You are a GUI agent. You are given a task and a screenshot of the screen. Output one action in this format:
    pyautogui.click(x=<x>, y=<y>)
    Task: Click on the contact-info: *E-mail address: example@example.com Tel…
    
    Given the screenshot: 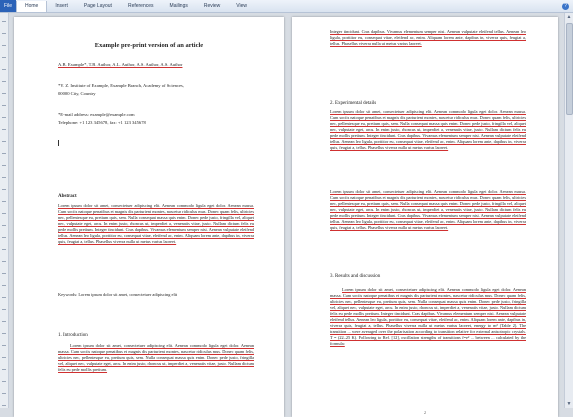 What is the action you would take?
    pyautogui.click(x=102, y=119)
    